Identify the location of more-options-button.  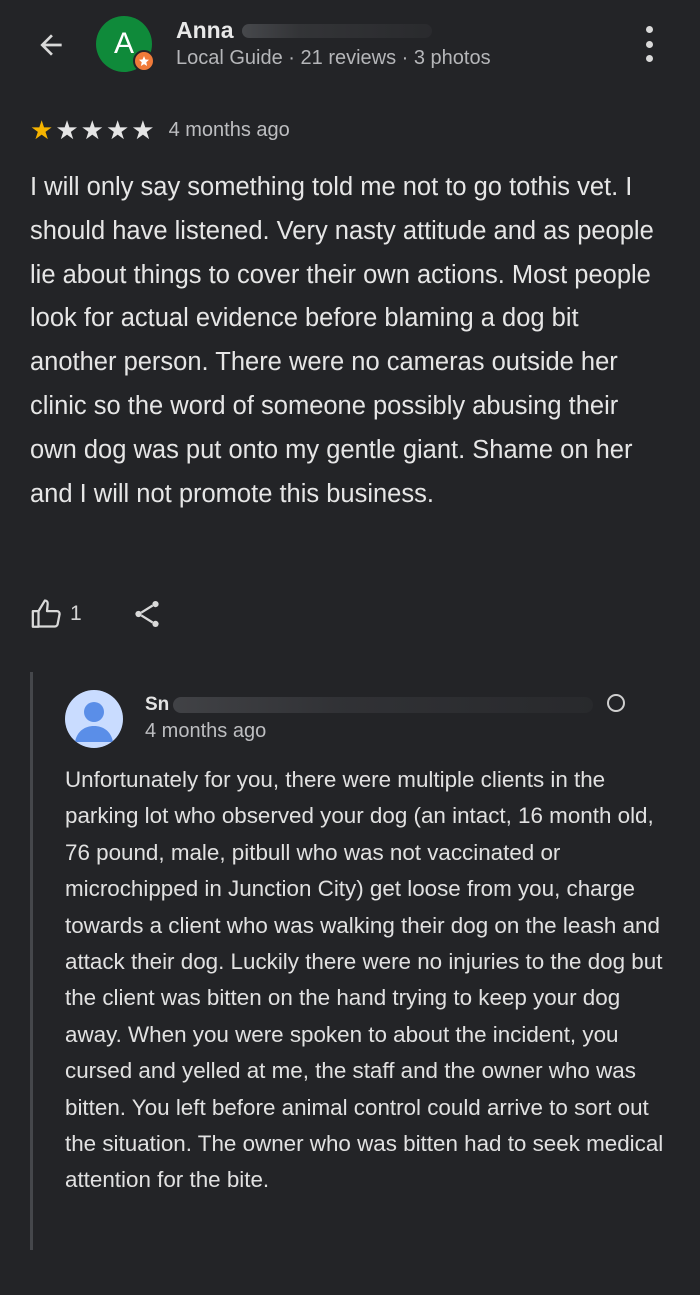
(649, 44).